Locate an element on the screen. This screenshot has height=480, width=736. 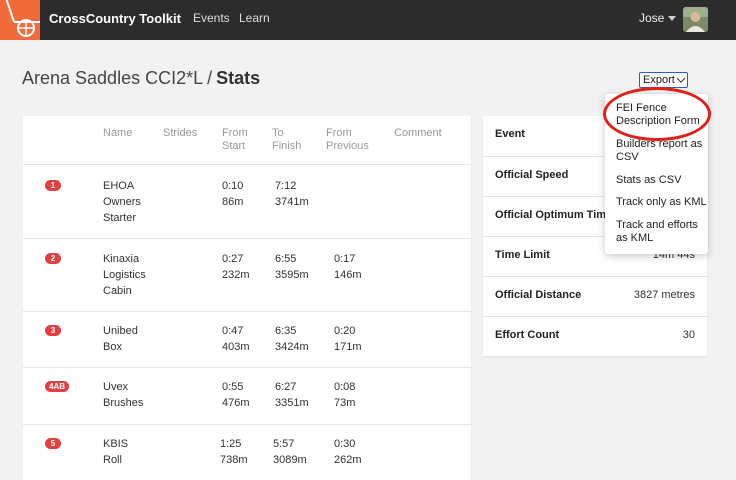
from-start-distance: 86m is located at coordinates (233, 202).